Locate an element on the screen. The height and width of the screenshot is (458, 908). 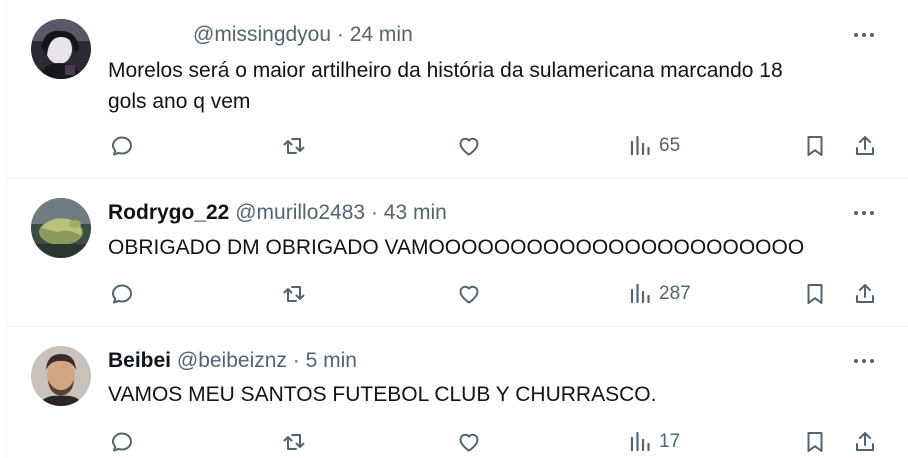
user-handle: @murillo2483 is located at coordinates (300, 212).